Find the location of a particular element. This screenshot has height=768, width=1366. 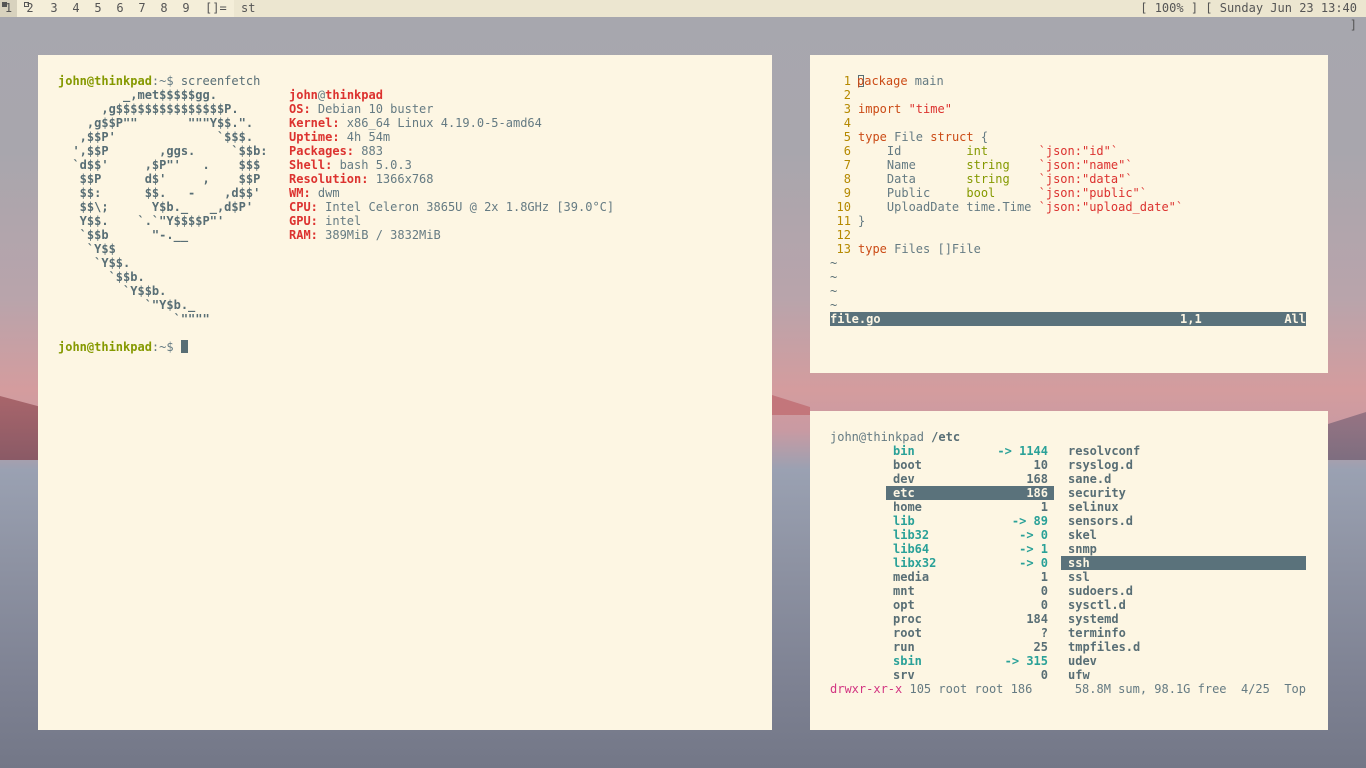

logo-line: $$: $$. - ,d$$' is located at coordinates (159, 193).